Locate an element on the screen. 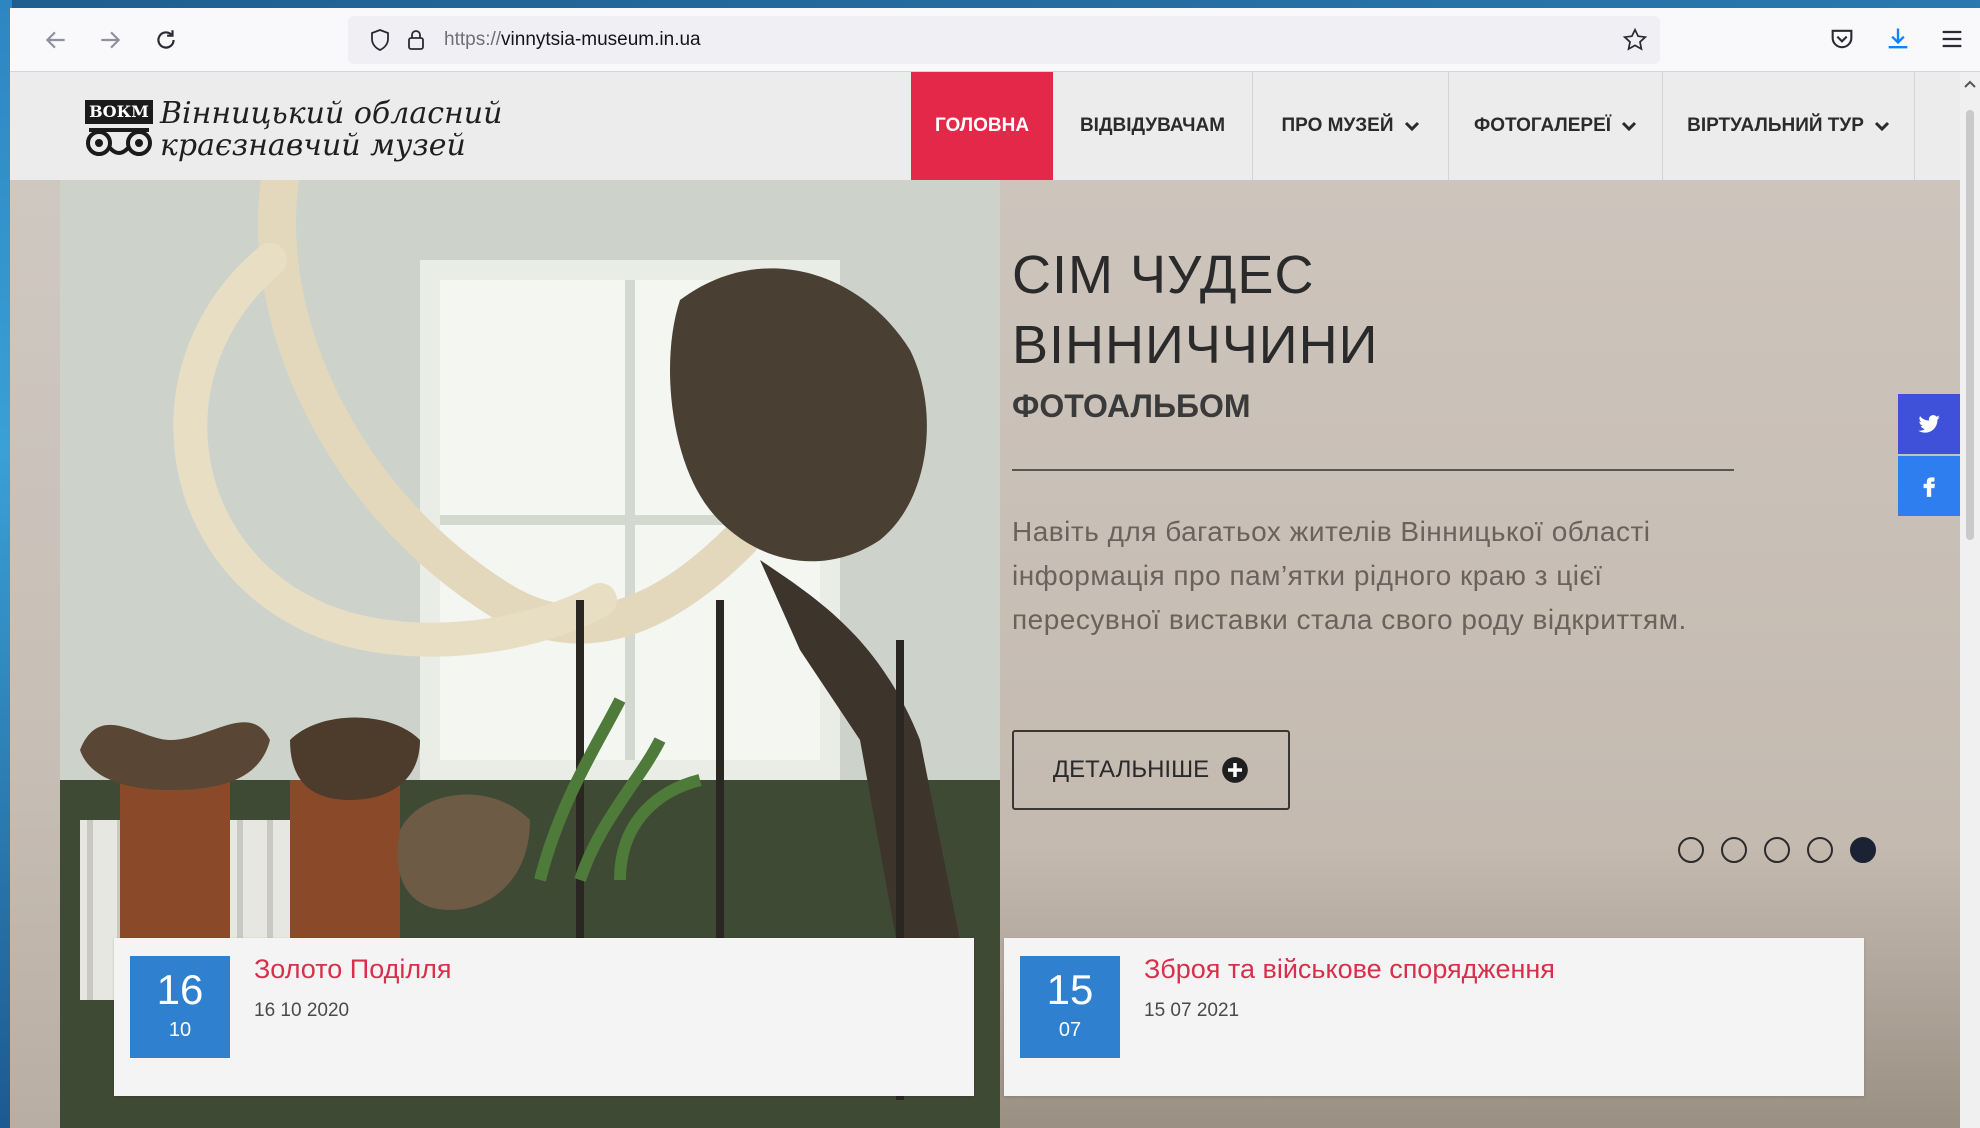 This screenshot has height=1128, width=1980. scroll-up-arrow-icon is located at coordinates (1970, 84).